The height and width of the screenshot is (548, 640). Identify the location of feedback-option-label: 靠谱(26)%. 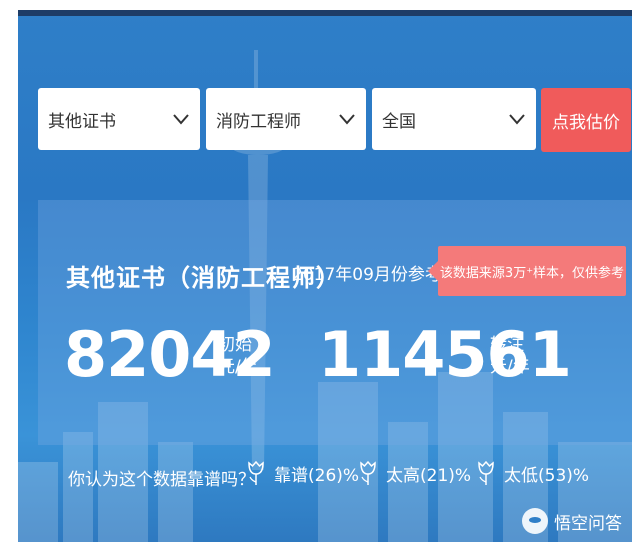
(317, 475).